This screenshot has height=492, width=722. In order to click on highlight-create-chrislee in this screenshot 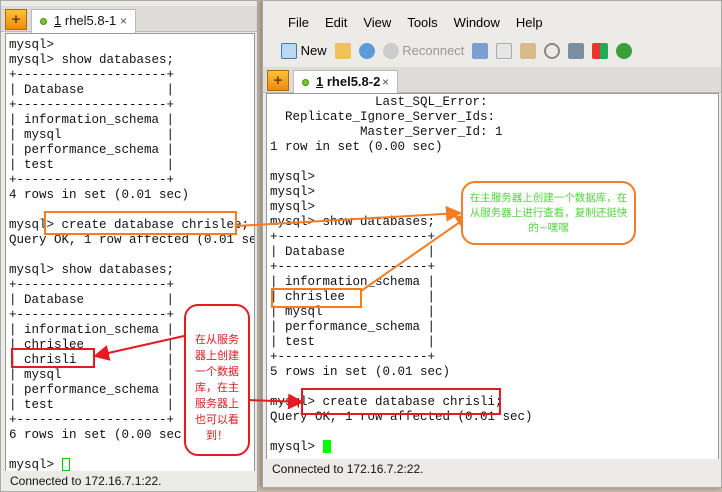, I will do `click(140, 223)`.